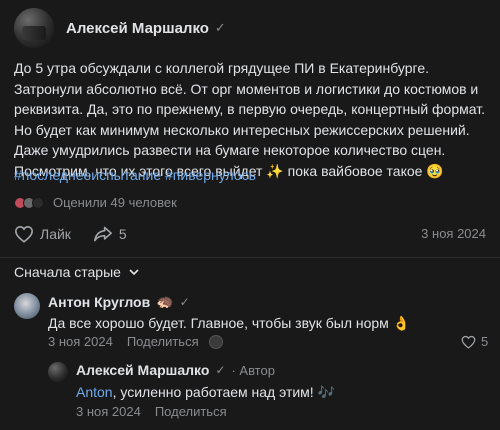  I want to click on comment-like-button: 5, so click(474, 341).